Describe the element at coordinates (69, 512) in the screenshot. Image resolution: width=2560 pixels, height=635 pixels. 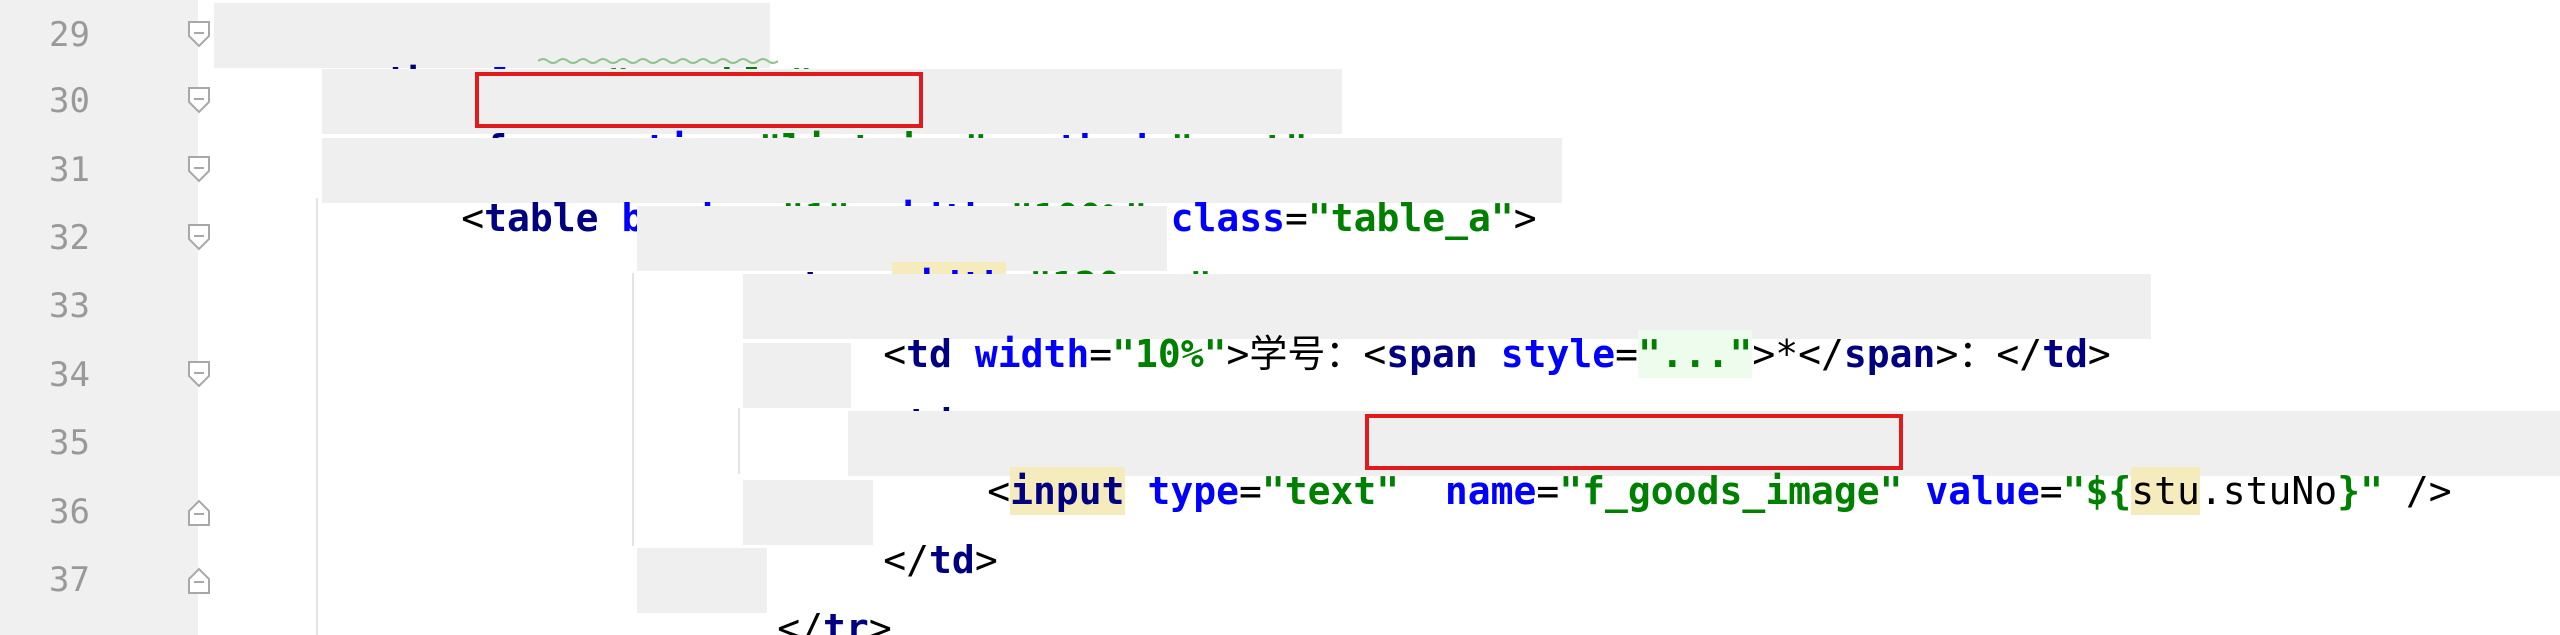
I see `line-number: 36` at that location.